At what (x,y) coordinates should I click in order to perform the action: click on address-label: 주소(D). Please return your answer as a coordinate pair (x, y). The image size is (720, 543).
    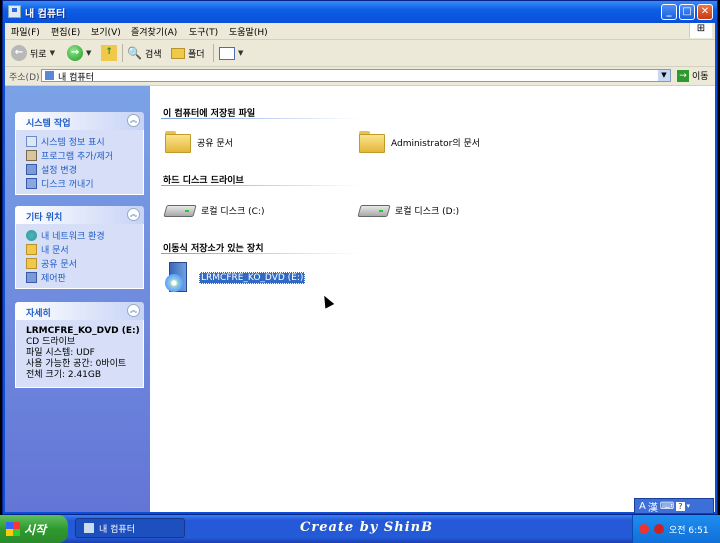
    Looking at the image, I should click on (24, 78).